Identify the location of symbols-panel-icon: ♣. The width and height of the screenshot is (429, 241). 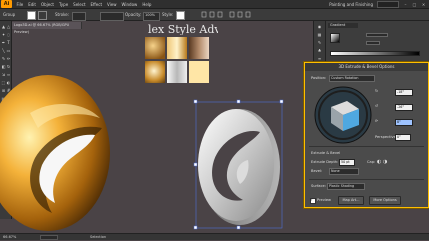
(319, 50).